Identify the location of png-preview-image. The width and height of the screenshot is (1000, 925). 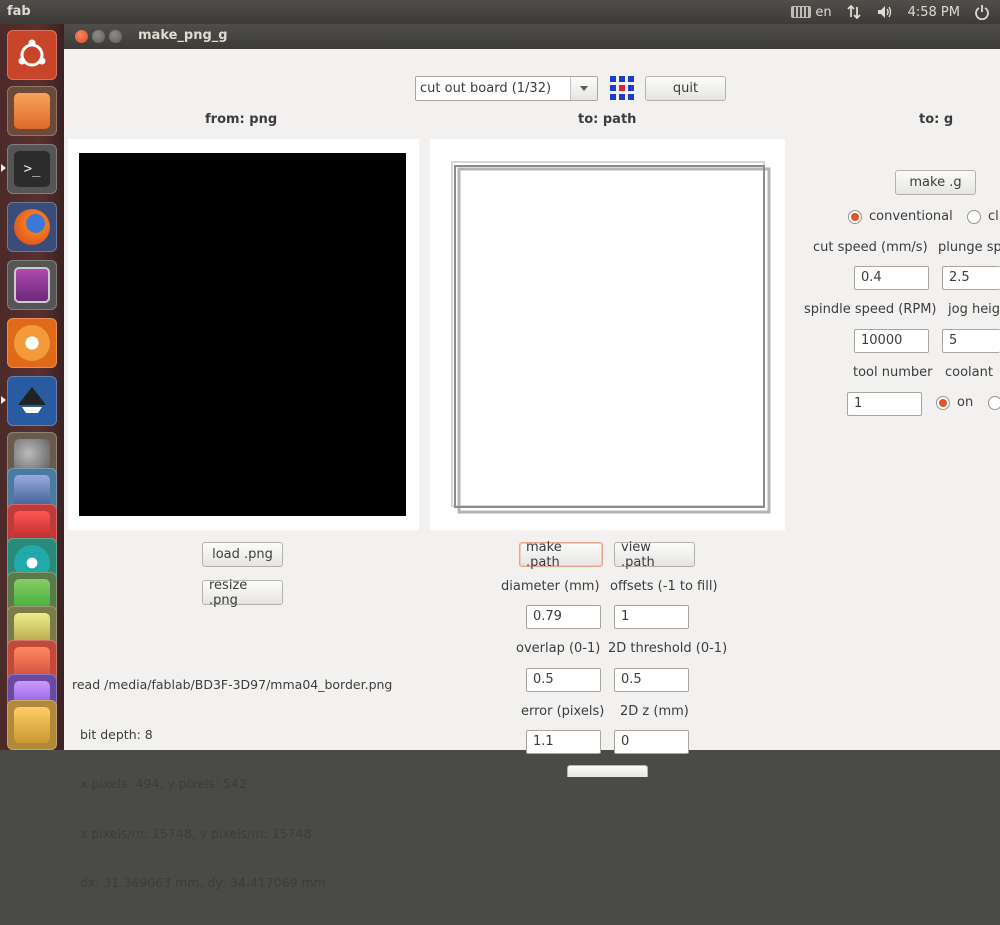
(242, 334).